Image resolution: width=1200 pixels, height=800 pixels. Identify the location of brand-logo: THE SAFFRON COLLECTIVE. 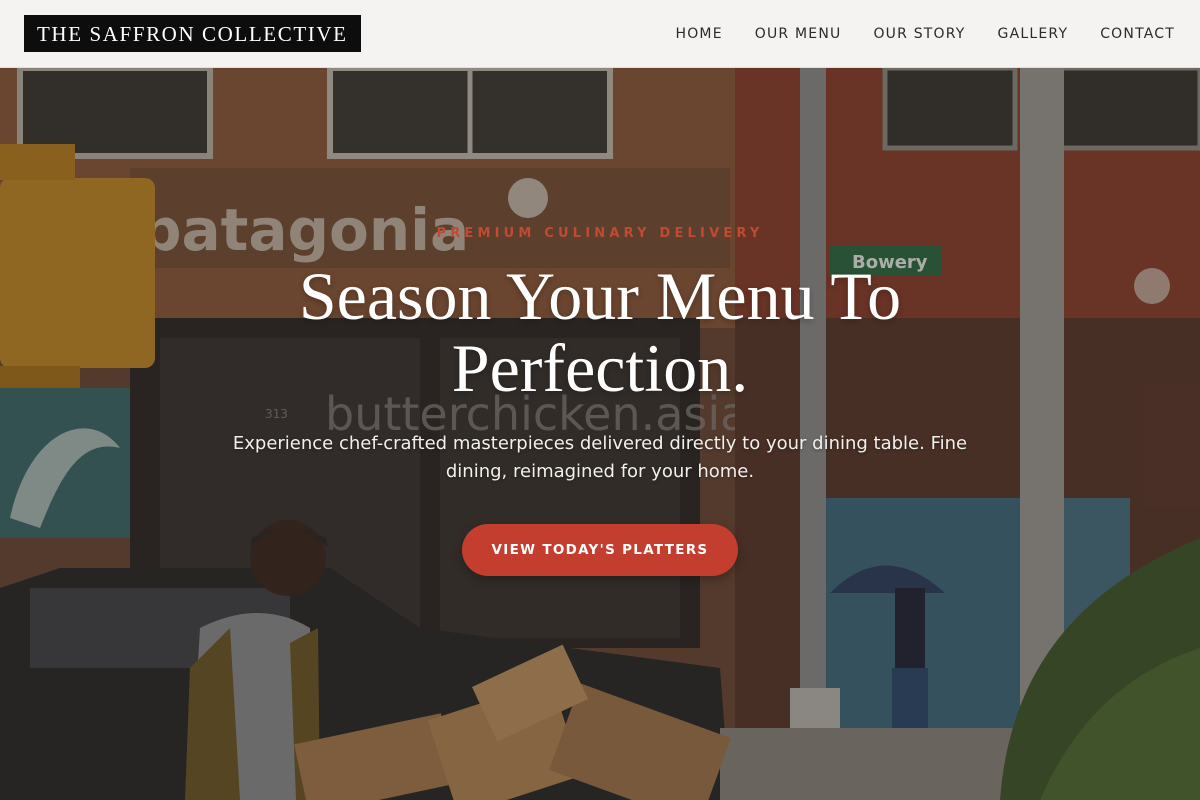
(192, 33).